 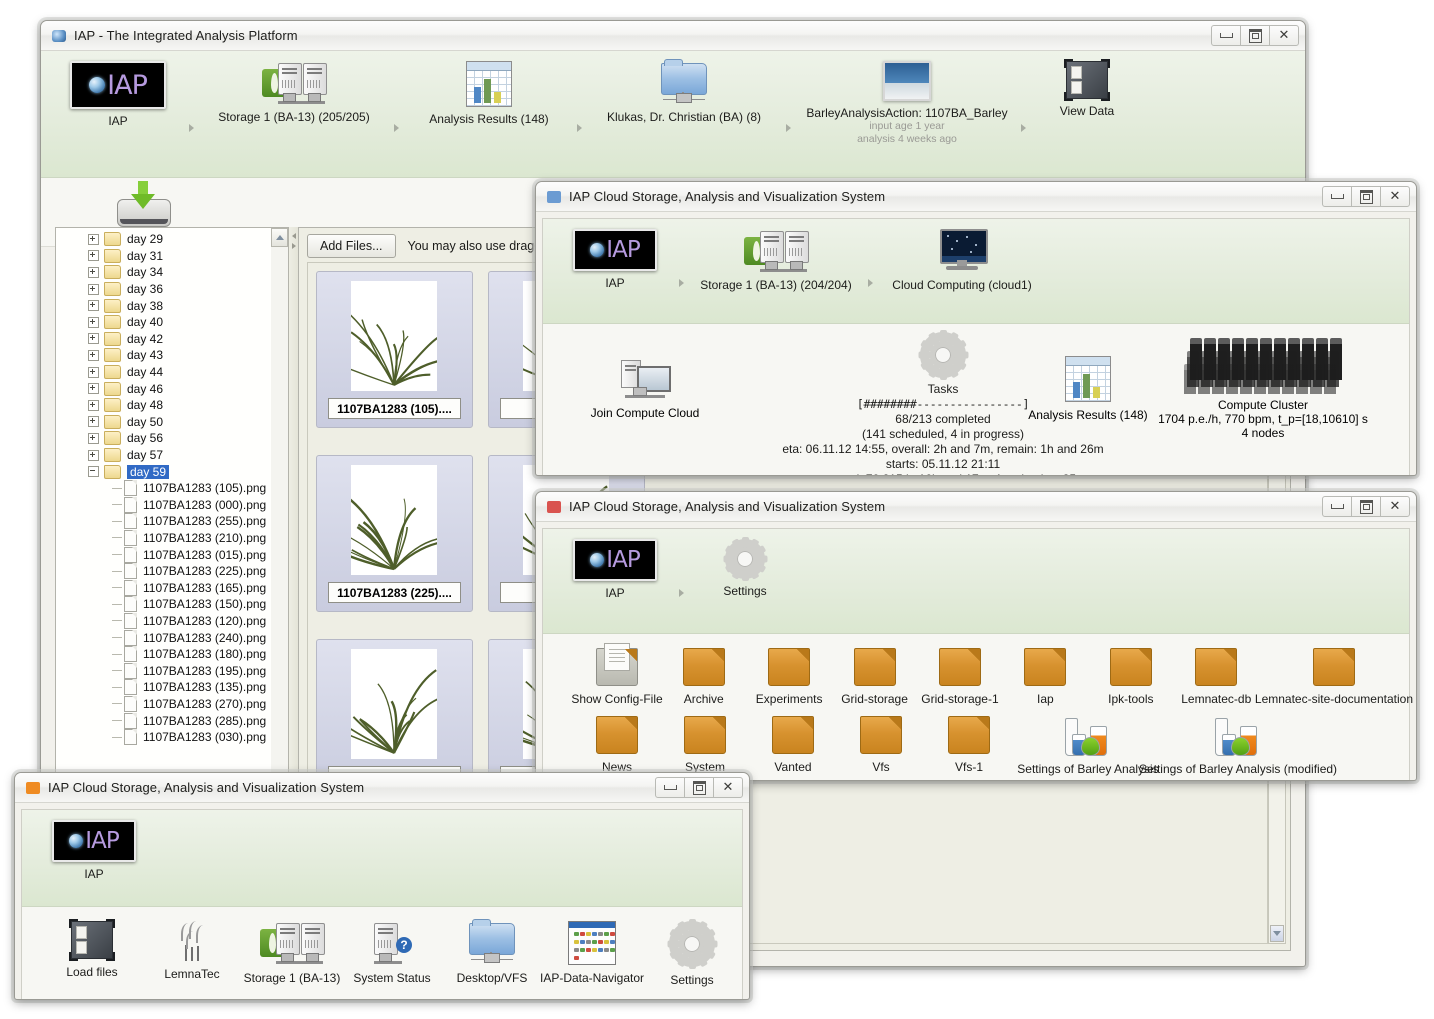 What do you see at coordinates (163, 405) in the screenshot?
I see `tree-node-folder: day 48` at bounding box center [163, 405].